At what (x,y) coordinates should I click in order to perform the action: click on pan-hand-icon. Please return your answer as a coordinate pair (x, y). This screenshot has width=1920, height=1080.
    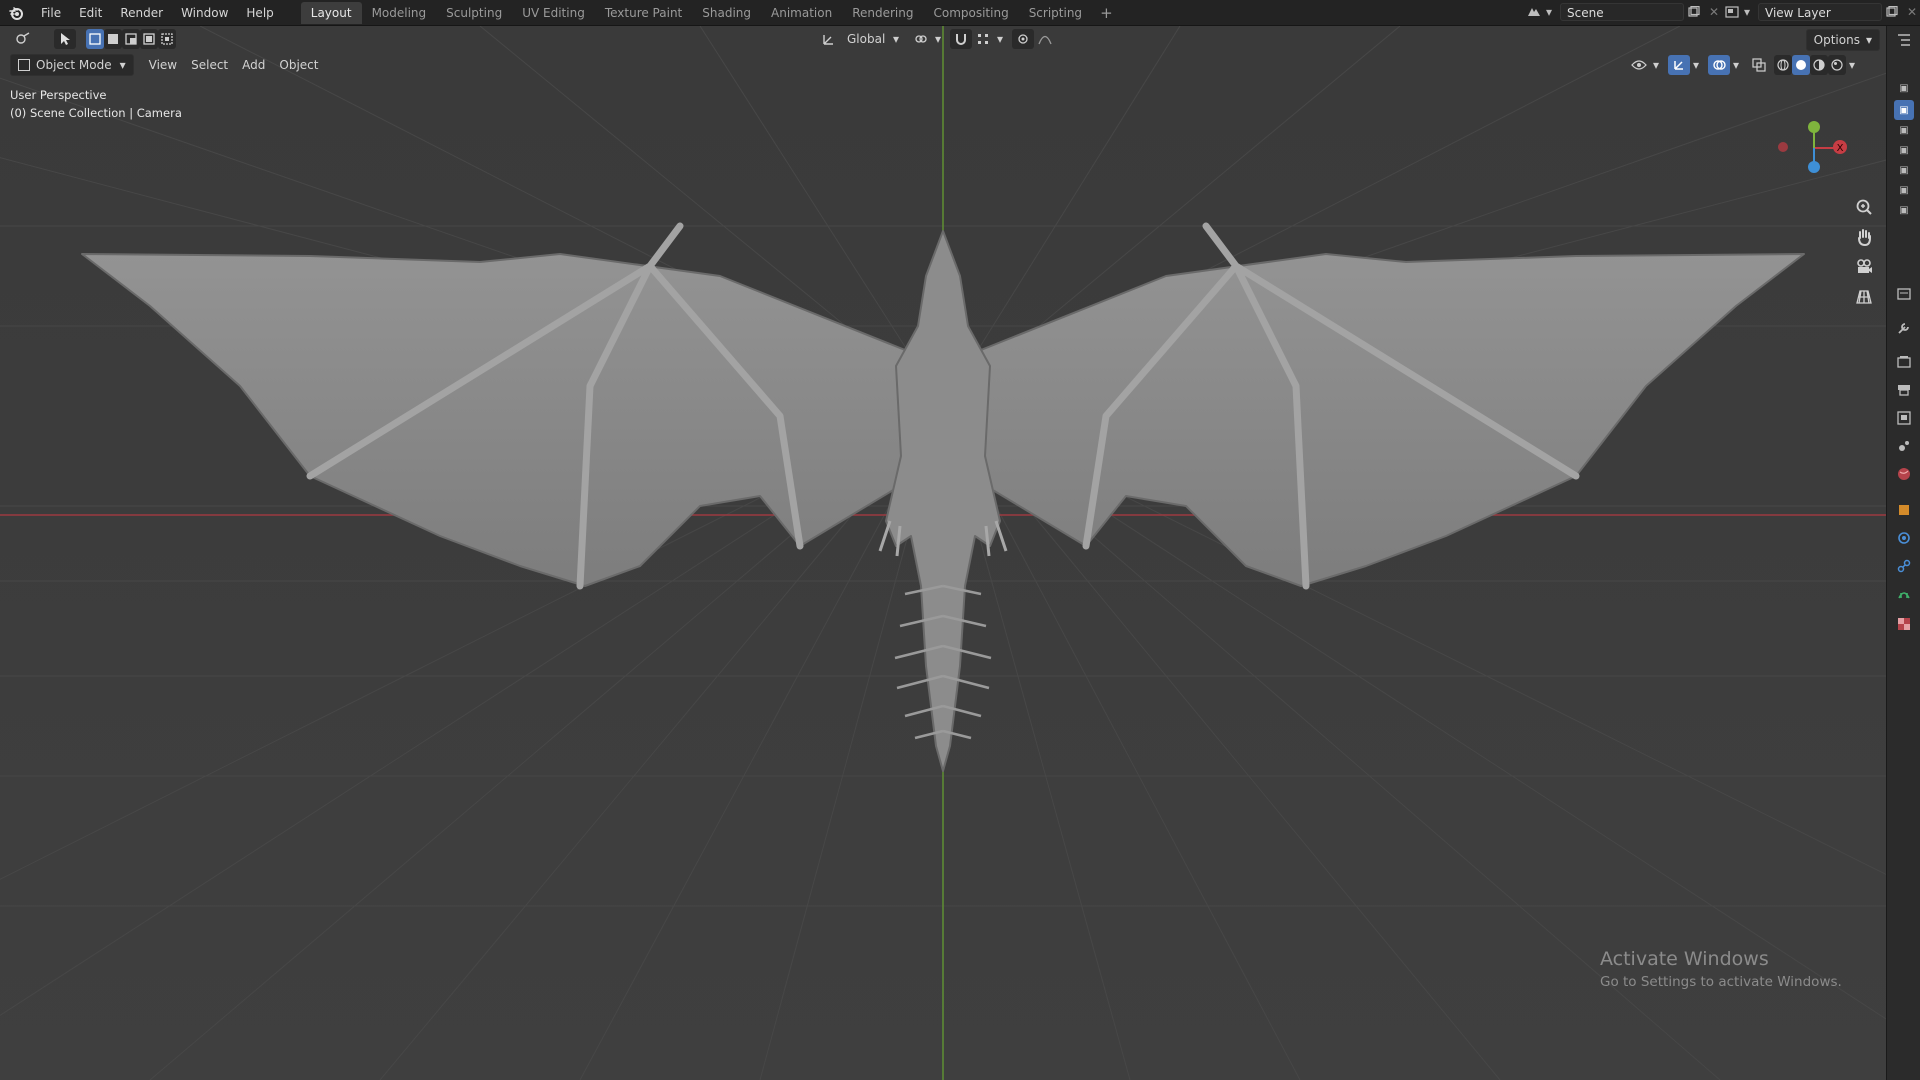
    Looking at the image, I should click on (1864, 237).